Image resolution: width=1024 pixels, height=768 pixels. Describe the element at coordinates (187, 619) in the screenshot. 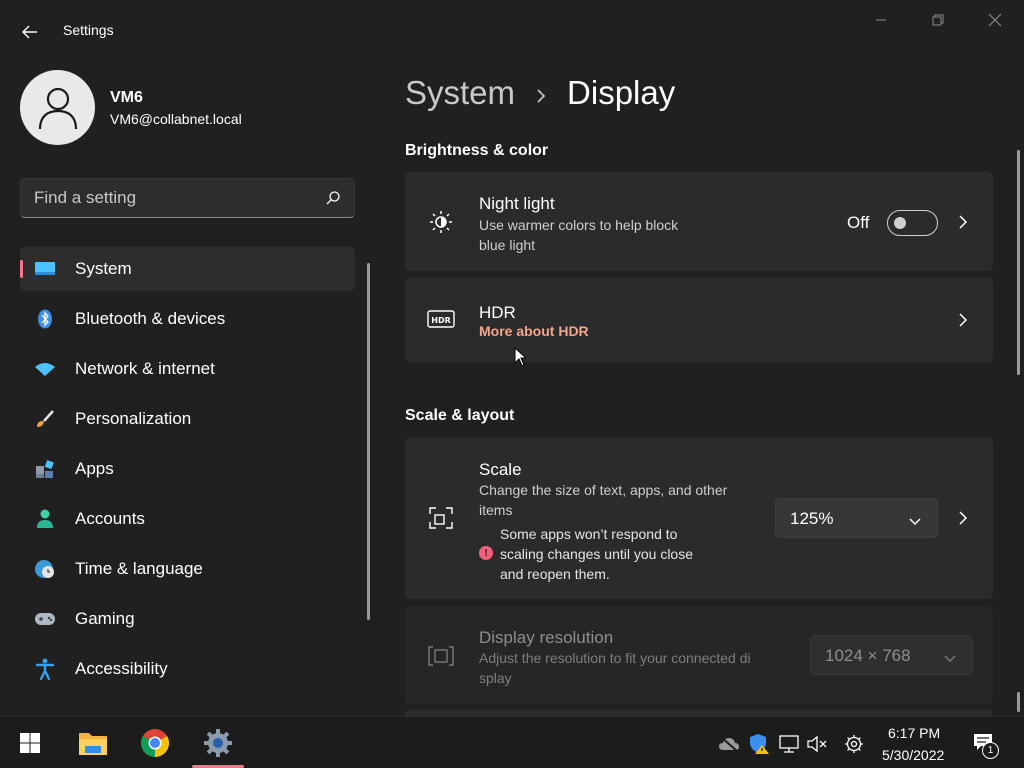

I see `sidebar-item-gaming: Gaming` at that location.